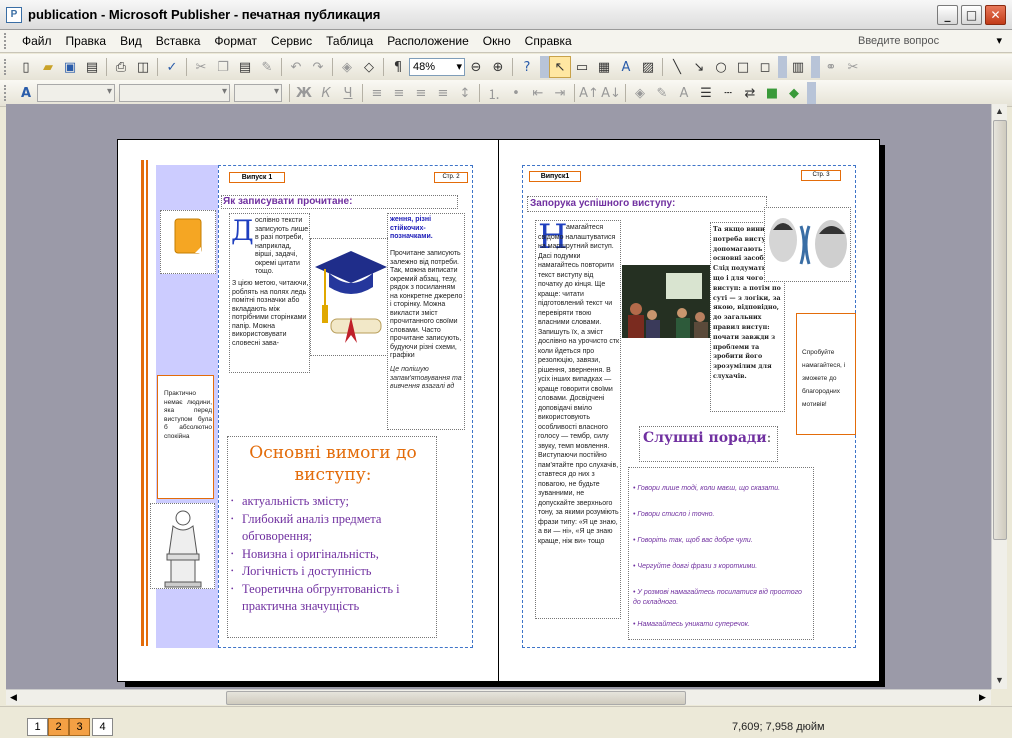 Image resolution: width=1012 pixels, height=738 pixels. Describe the element at coordinates (349, 297) in the screenshot. I see `graduation-cap-picture` at that location.